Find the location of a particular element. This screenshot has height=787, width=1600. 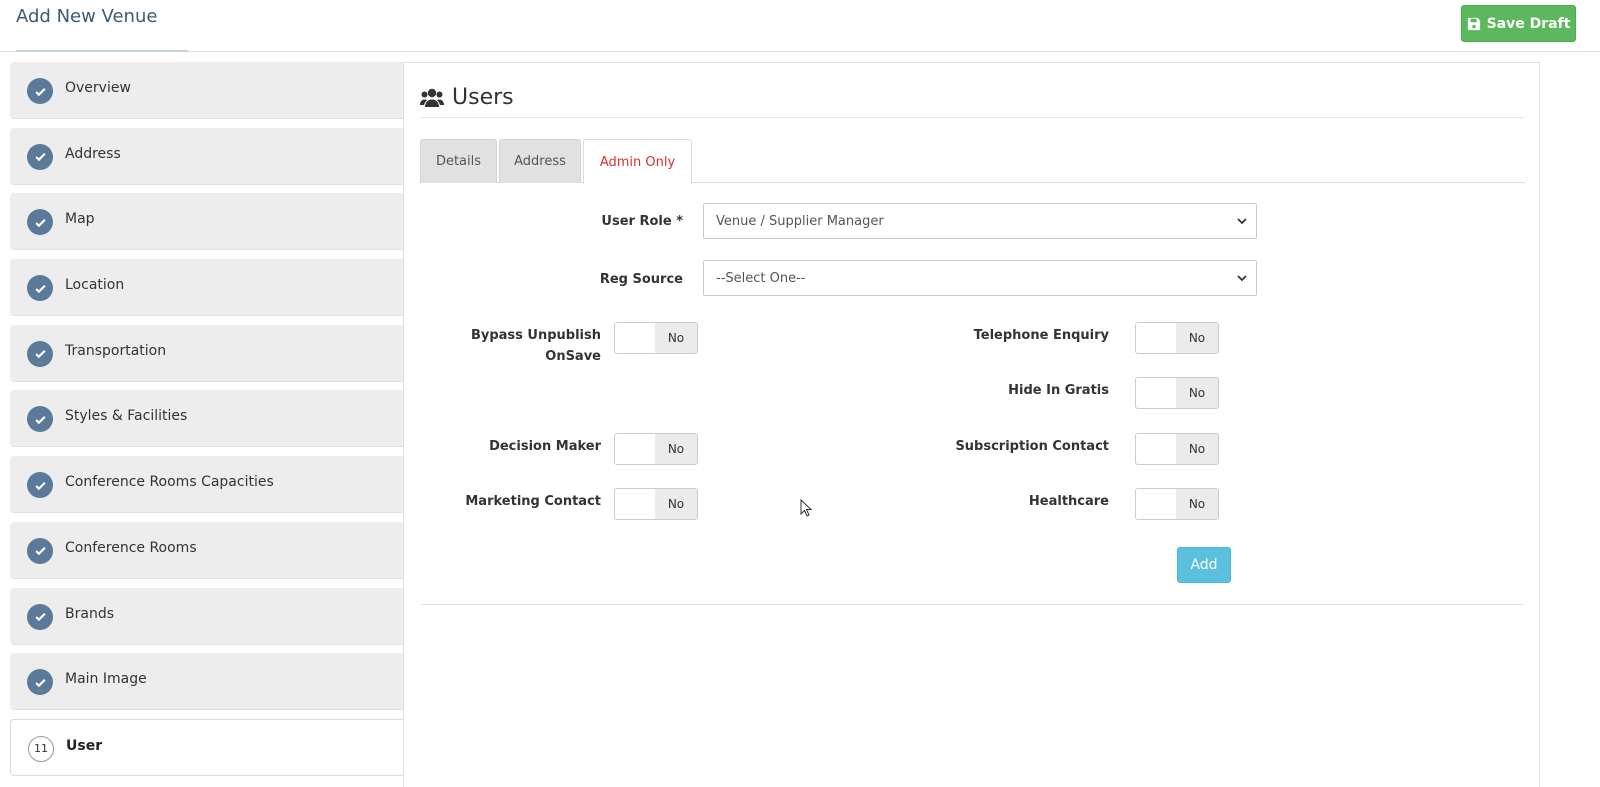

sidebar-item-label: Overview is located at coordinates (98, 88).